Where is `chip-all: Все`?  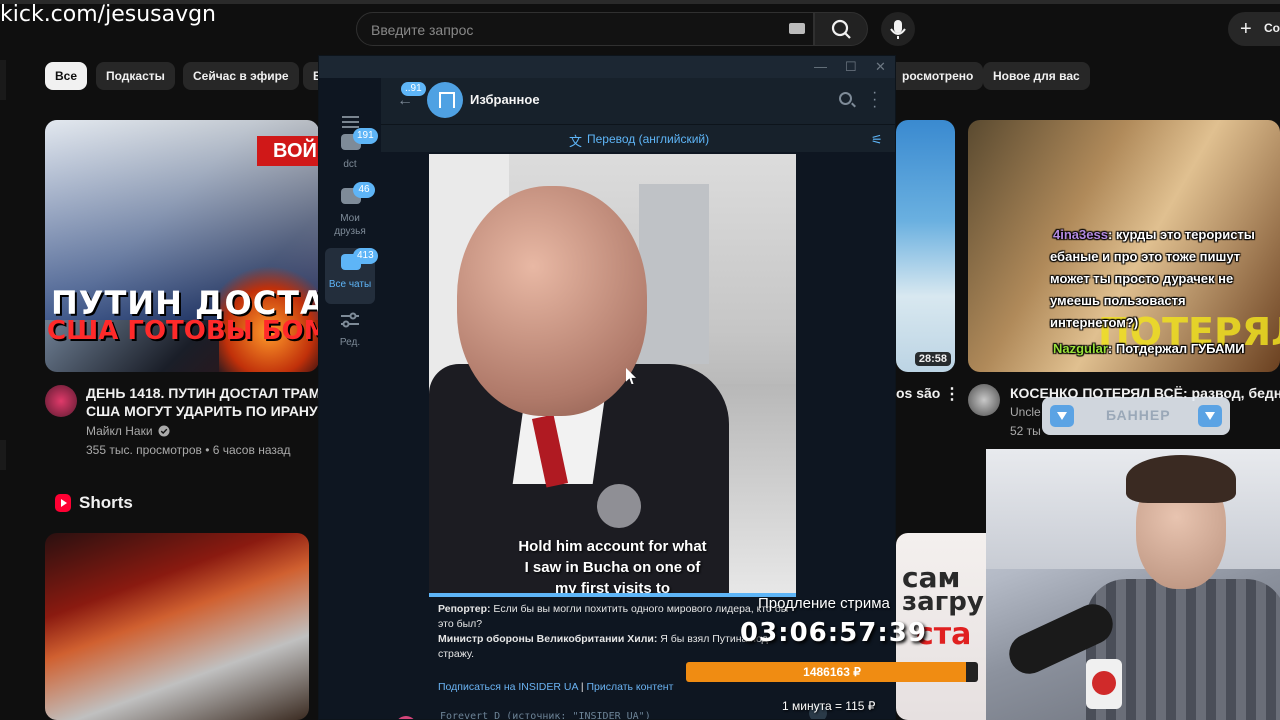 chip-all: Все is located at coordinates (66, 76).